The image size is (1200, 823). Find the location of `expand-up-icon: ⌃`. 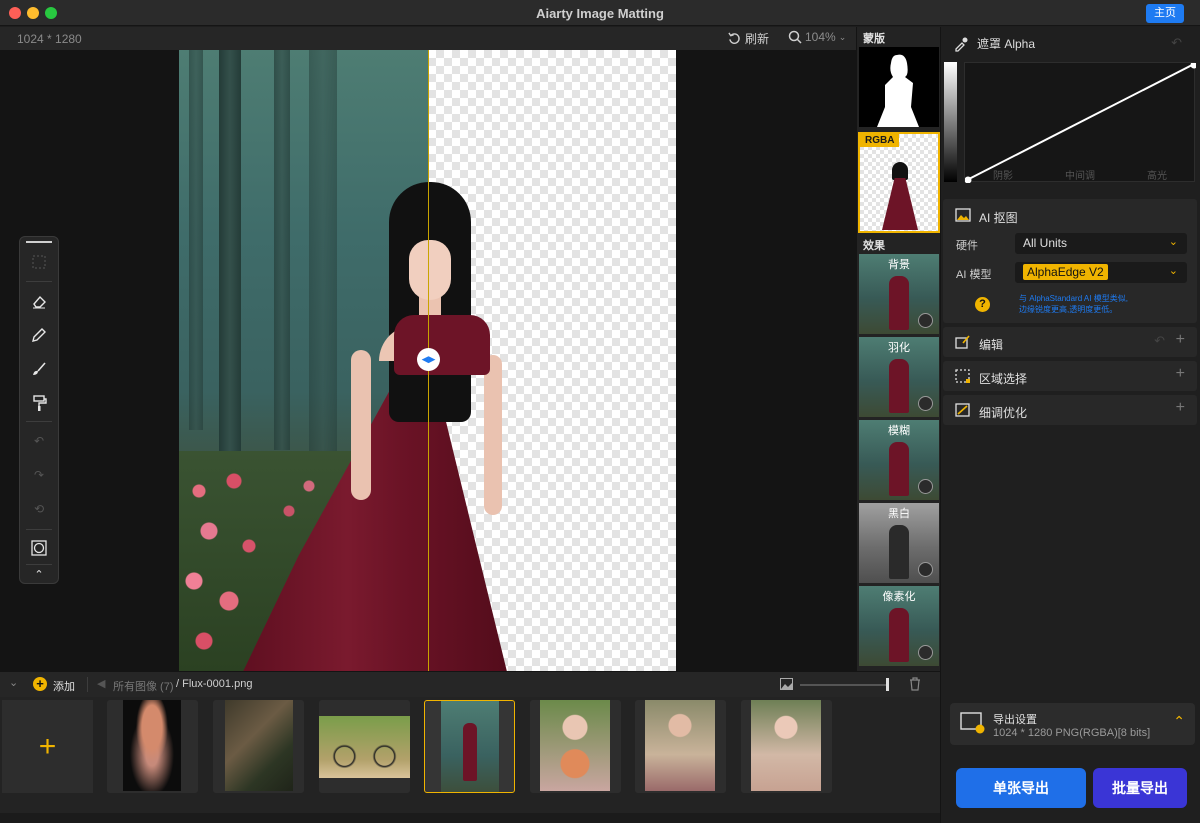

expand-up-icon: ⌃ is located at coordinates (1179, 721).